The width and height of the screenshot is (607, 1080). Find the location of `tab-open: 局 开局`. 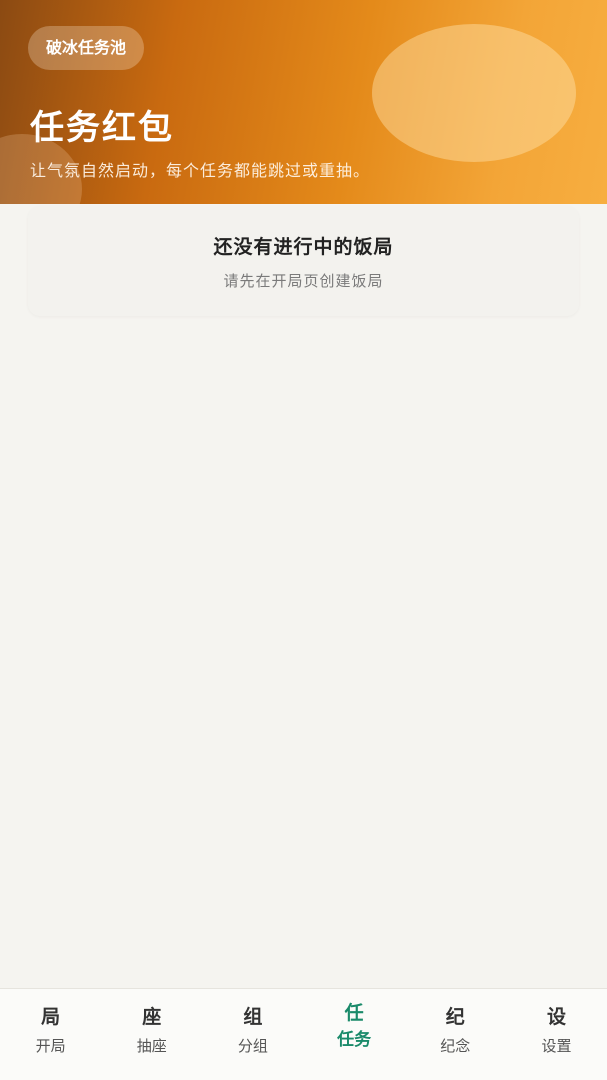

tab-open: 局 开局 is located at coordinates (50, 1034).